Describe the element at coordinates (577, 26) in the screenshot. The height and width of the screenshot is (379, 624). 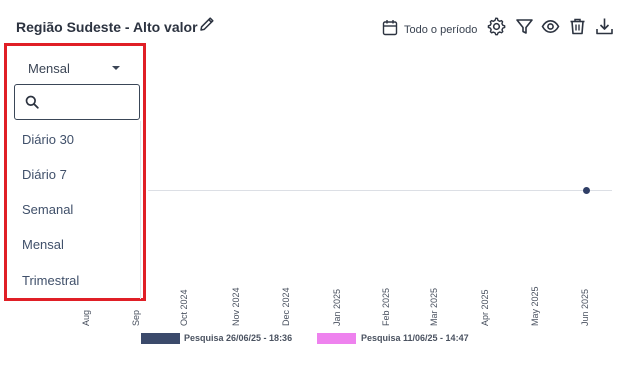
I see `trash-icon` at that location.